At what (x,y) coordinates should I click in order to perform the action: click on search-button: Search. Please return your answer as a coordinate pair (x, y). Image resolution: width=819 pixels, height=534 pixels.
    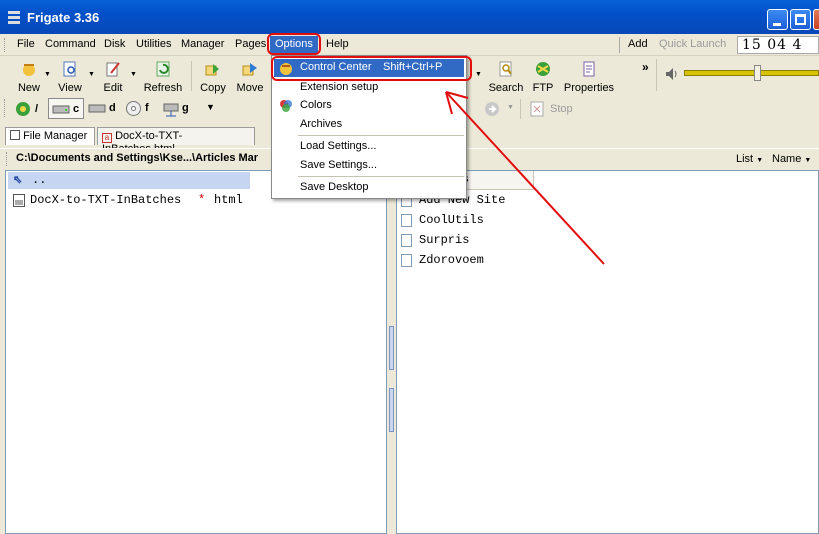
    Looking at the image, I should click on (506, 77).